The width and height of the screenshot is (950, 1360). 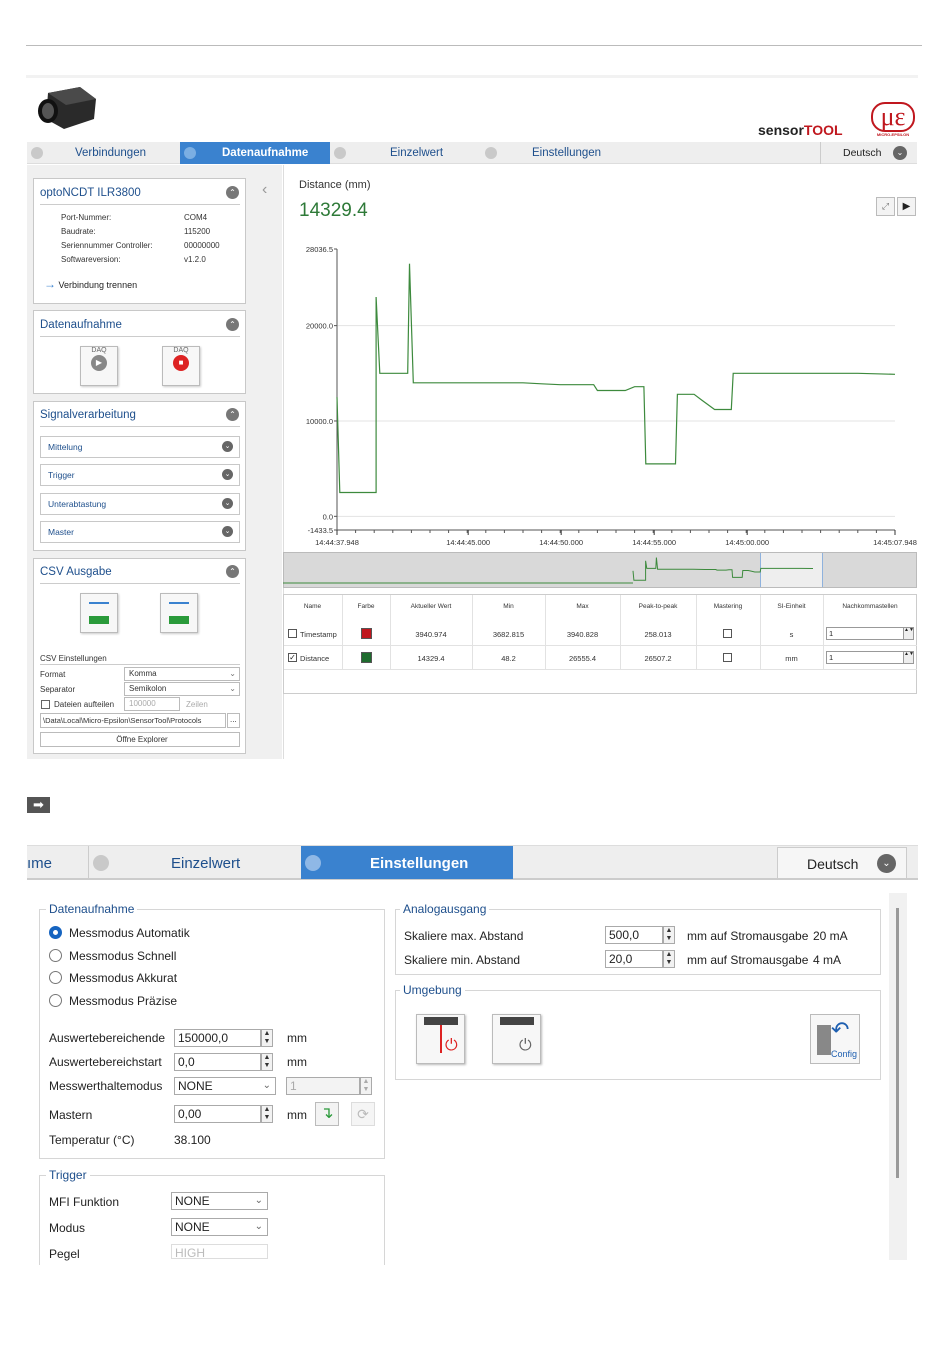 I want to click on scale-min-ma: 4 mA, so click(x=827, y=960).